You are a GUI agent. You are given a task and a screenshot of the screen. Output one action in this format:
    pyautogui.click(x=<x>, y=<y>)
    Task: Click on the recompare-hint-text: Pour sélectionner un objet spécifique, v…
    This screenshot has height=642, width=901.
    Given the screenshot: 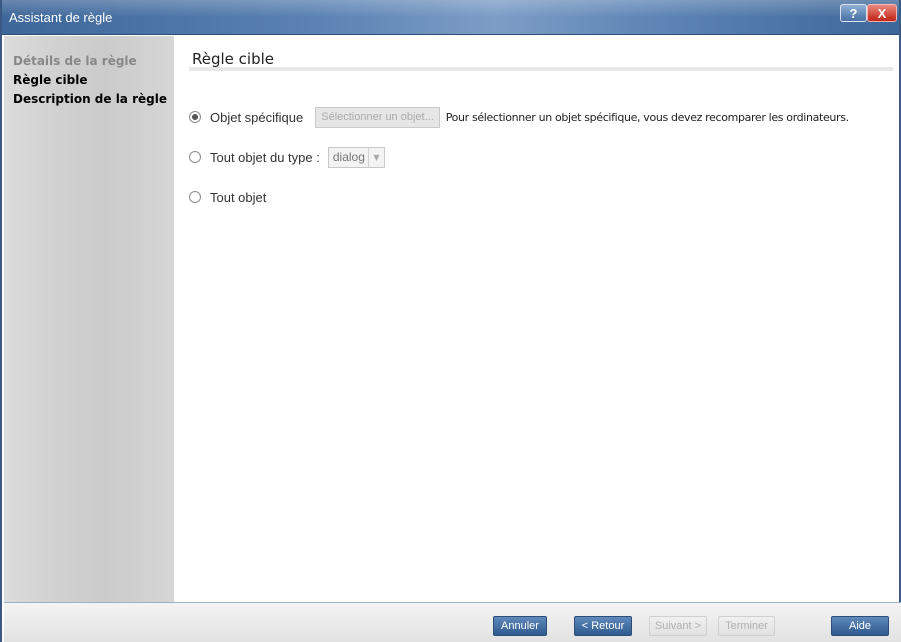 What is the action you would take?
    pyautogui.click(x=647, y=117)
    